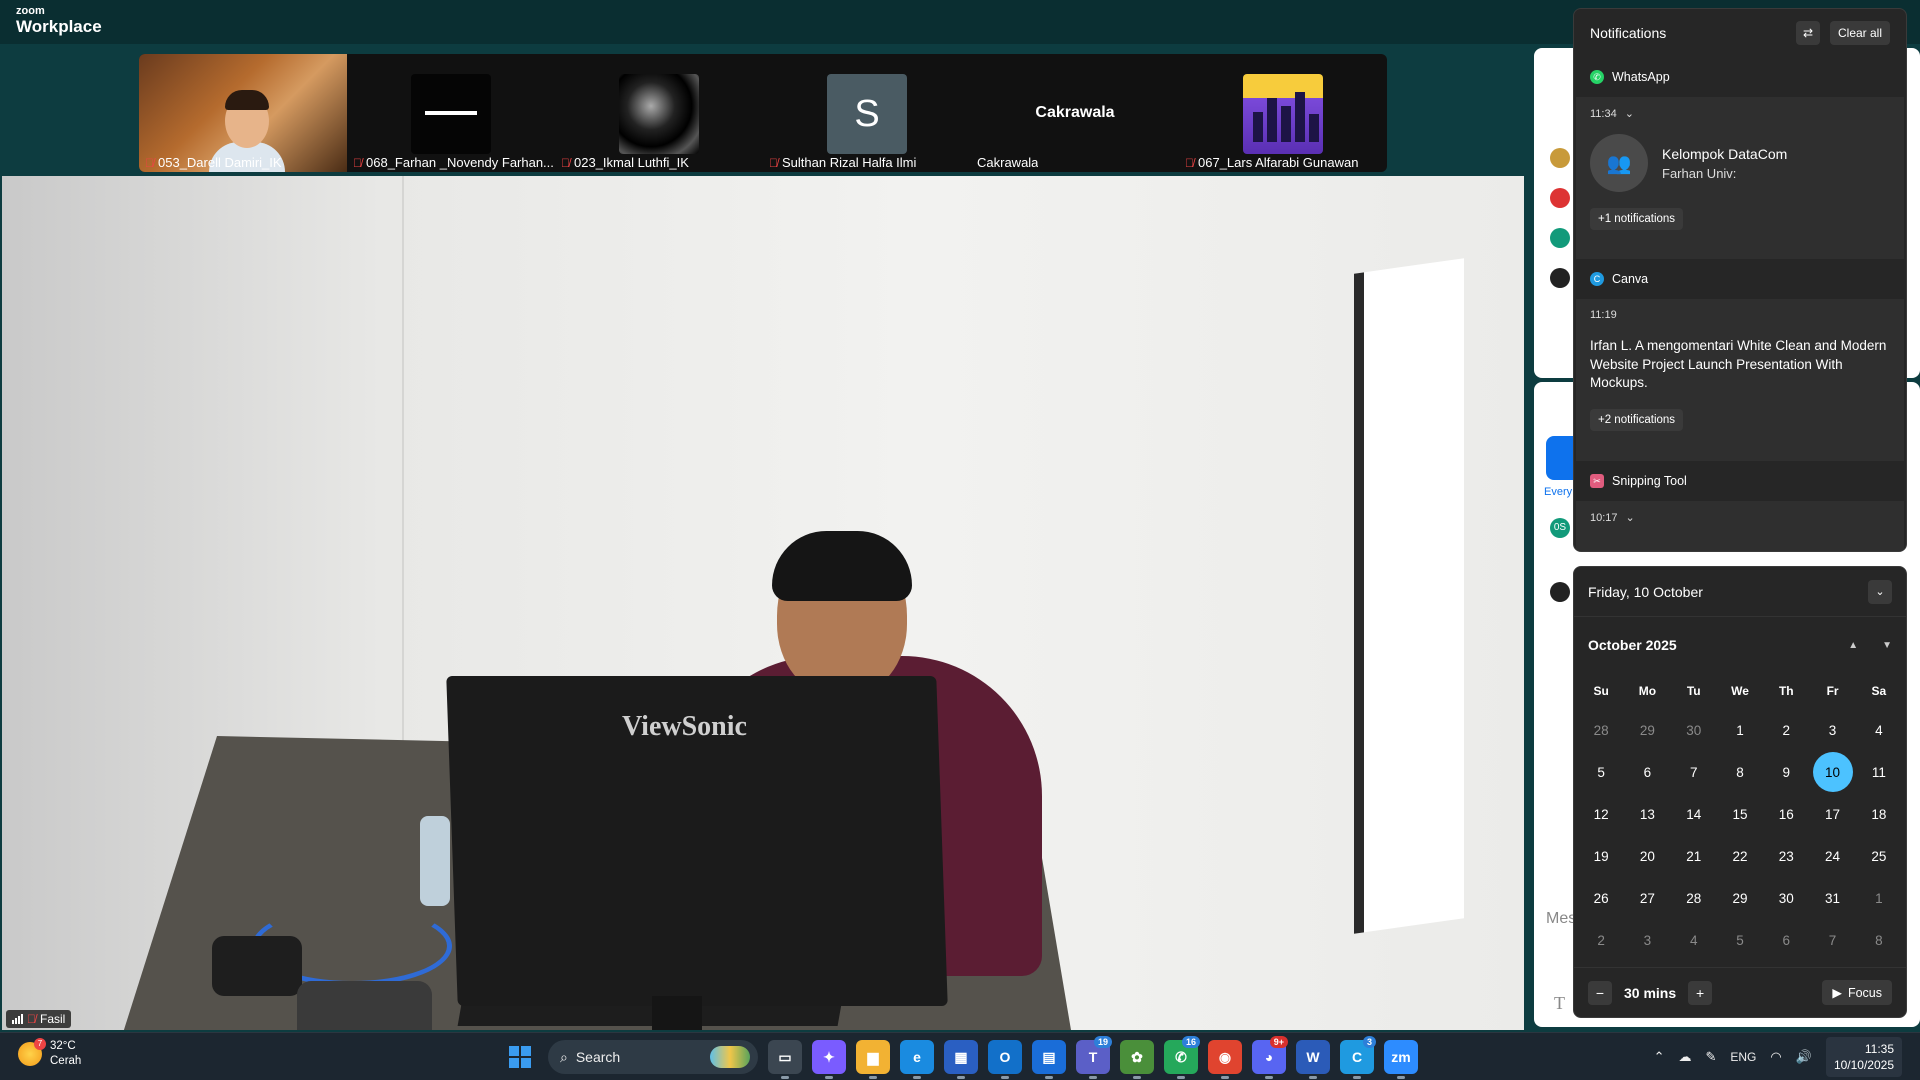 The height and width of the screenshot is (1080, 1920). Describe the element at coordinates (1887, 645) in the screenshot. I see `next-month-icon: ▼` at that location.